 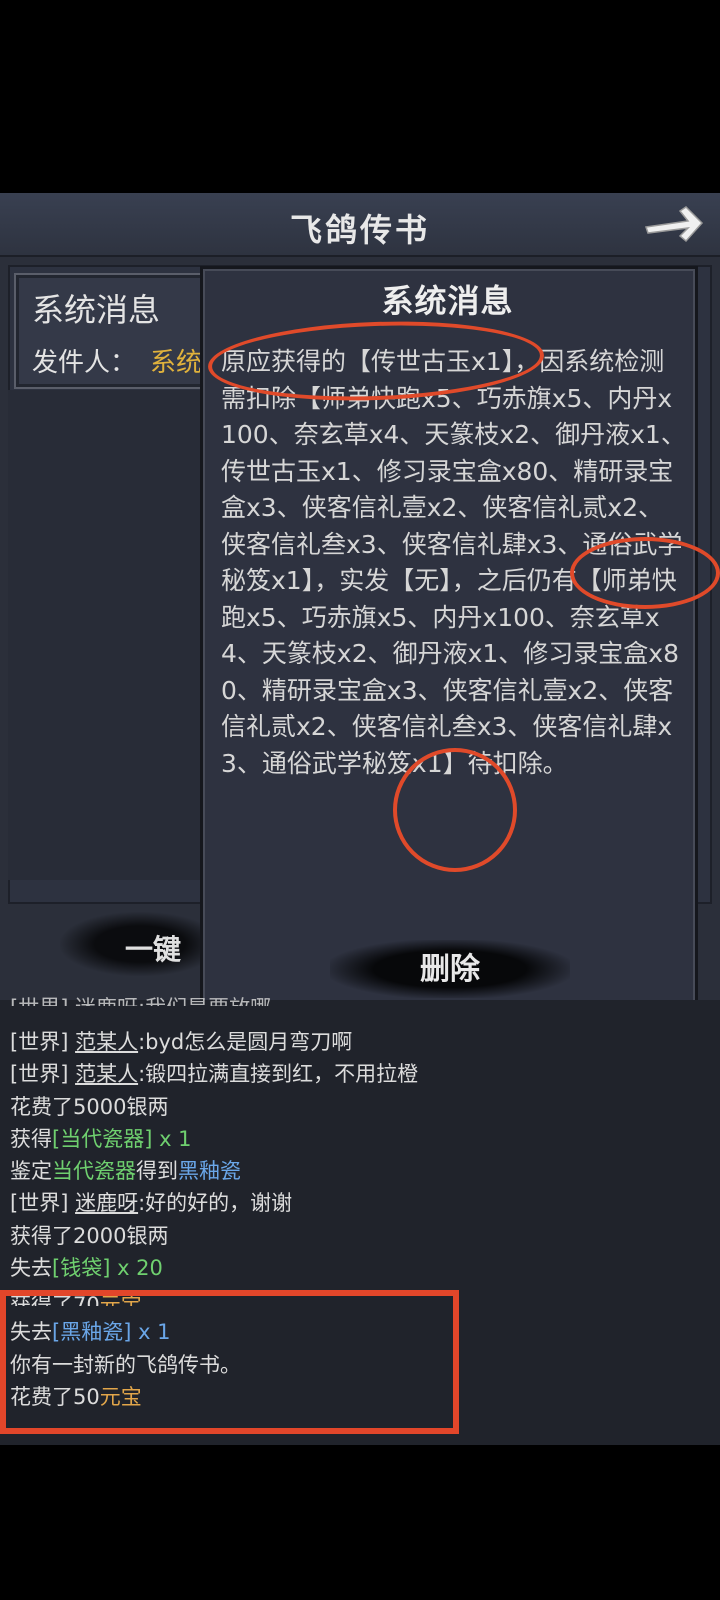 What do you see at coordinates (245, 1042) in the screenshot?
I see `chat-message-text: :byd怎么是圆月弯刀啊` at bounding box center [245, 1042].